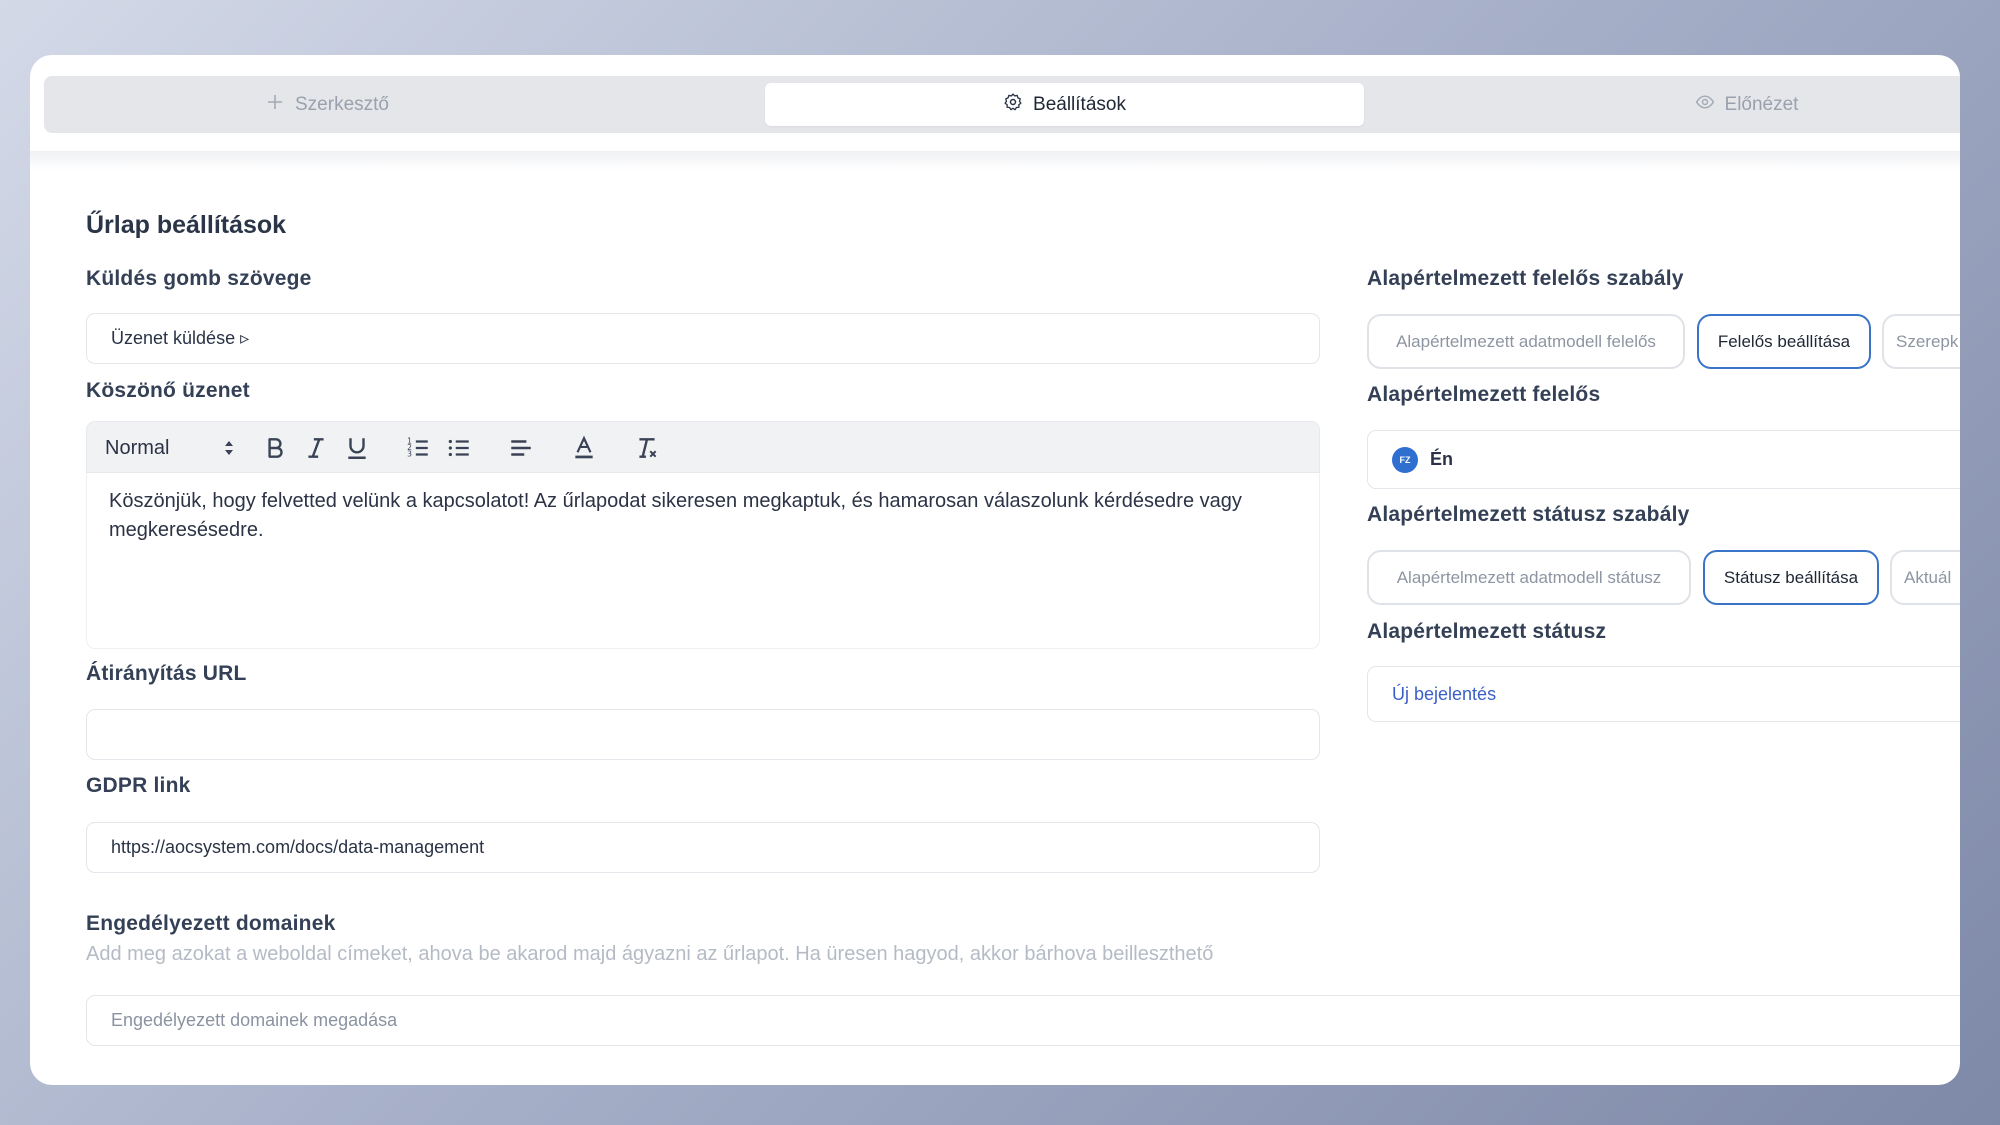  I want to click on status-rule-option-default: Alapértelmezett adatmodell státusz, so click(1529, 577).